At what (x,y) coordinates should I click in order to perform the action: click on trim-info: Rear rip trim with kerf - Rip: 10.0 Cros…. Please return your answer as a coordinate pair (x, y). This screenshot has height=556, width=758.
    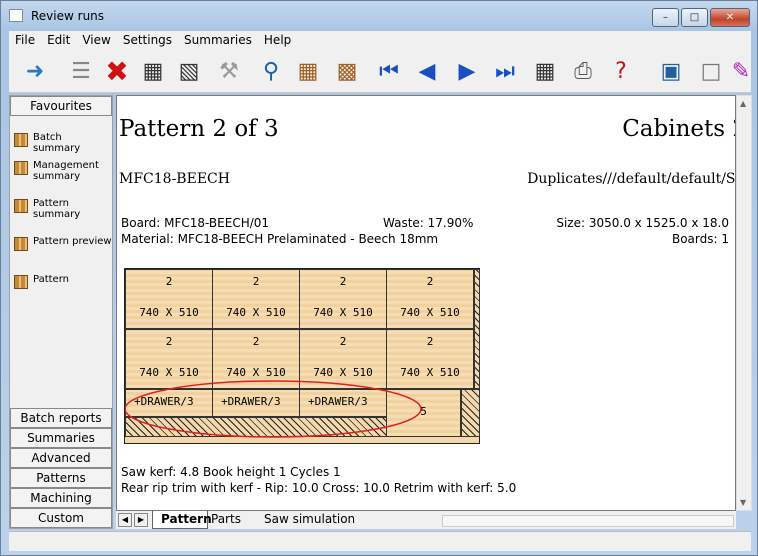
    Looking at the image, I should click on (319, 488).